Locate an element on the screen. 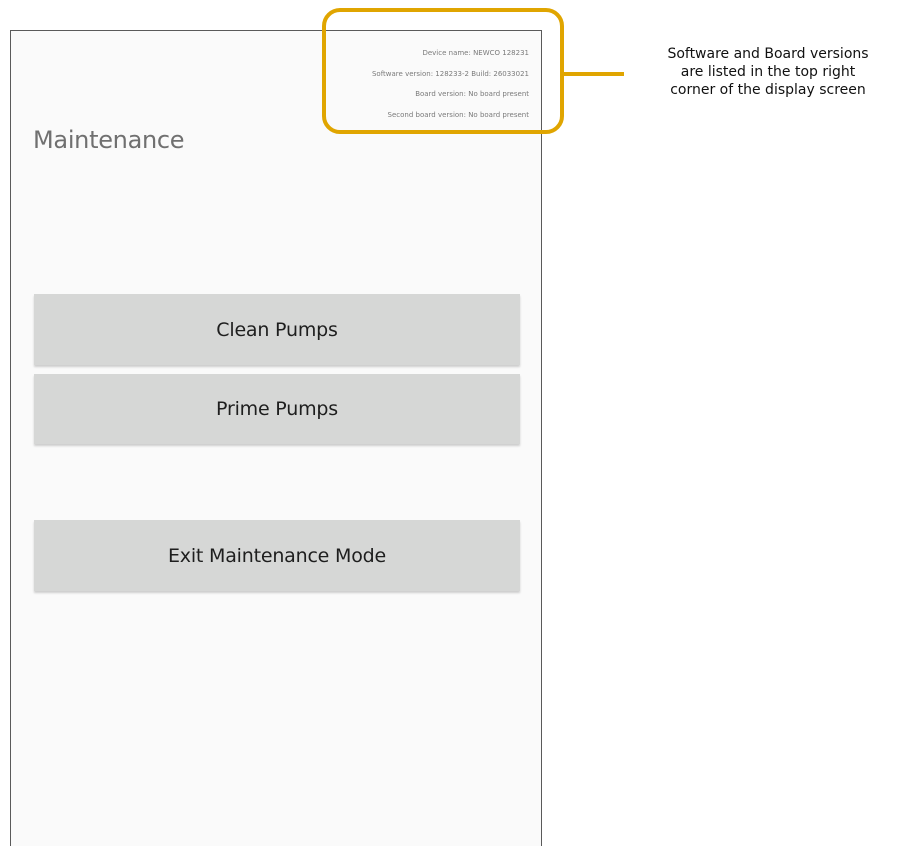  page-title: Maintenance is located at coordinates (109, 140).